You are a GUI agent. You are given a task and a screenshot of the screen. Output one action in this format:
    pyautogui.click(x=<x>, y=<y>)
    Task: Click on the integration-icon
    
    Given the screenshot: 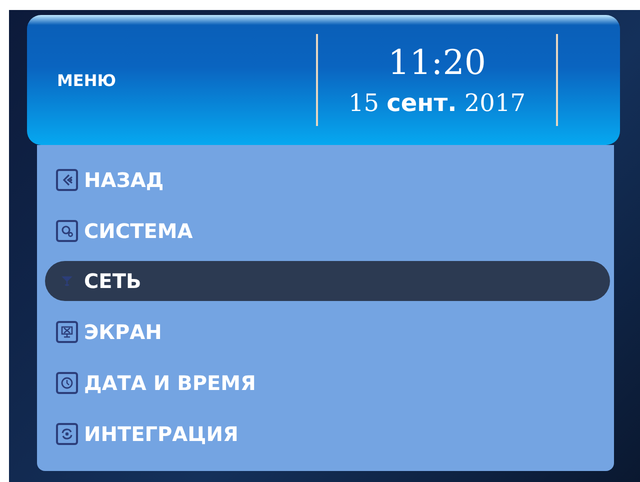 What is the action you would take?
    pyautogui.click(x=67, y=433)
    